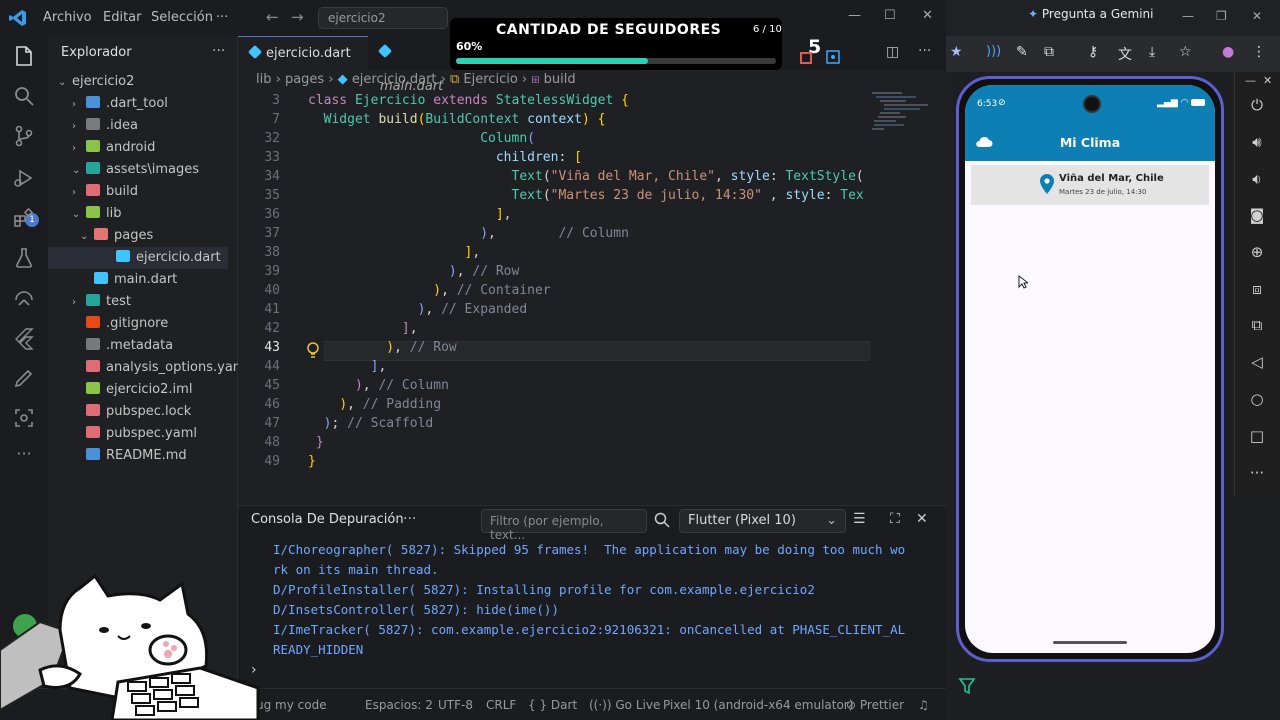 The image size is (1280, 720). Describe the element at coordinates (1257, 181) in the screenshot. I see `volume-down-icon: 🔉︎` at that location.